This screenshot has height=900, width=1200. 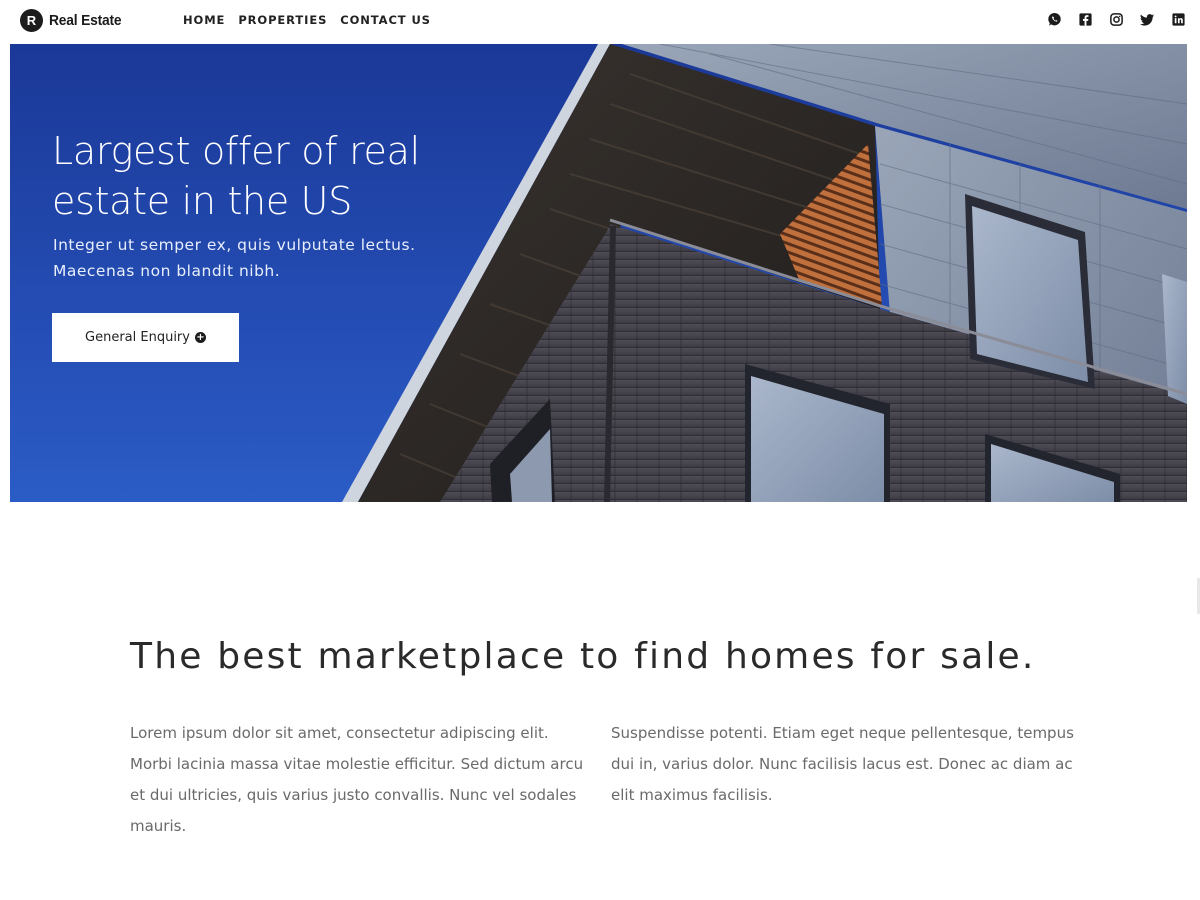 I want to click on nav-contact-link: CONTACT US, so click(x=385, y=20).